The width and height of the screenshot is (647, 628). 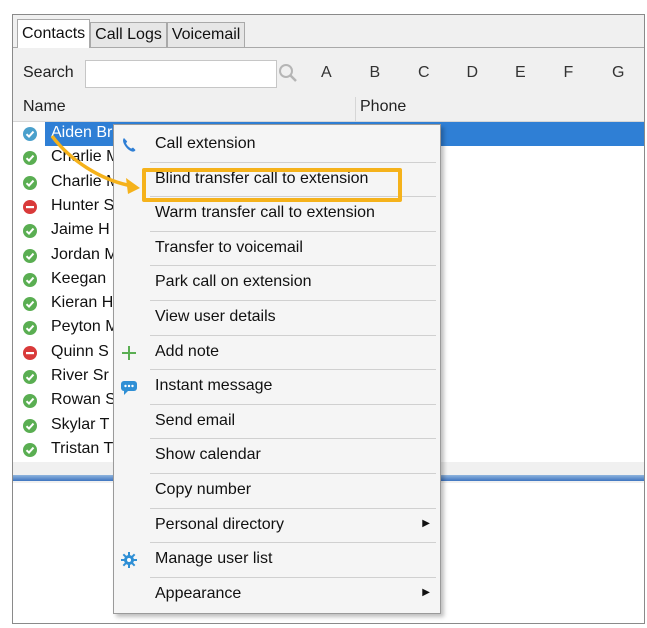 I want to click on letter-filter-d: D, so click(x=491, y=73).